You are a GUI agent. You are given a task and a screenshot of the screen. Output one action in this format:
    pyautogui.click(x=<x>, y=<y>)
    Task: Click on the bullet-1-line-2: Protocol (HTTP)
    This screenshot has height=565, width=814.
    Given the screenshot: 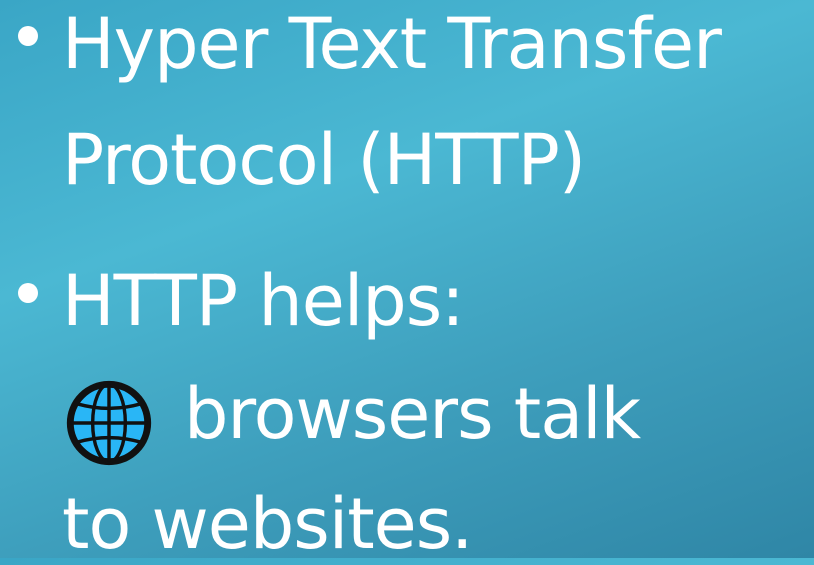 What is the action you would take?
    pyautogui.click(x=324, y=160)
    